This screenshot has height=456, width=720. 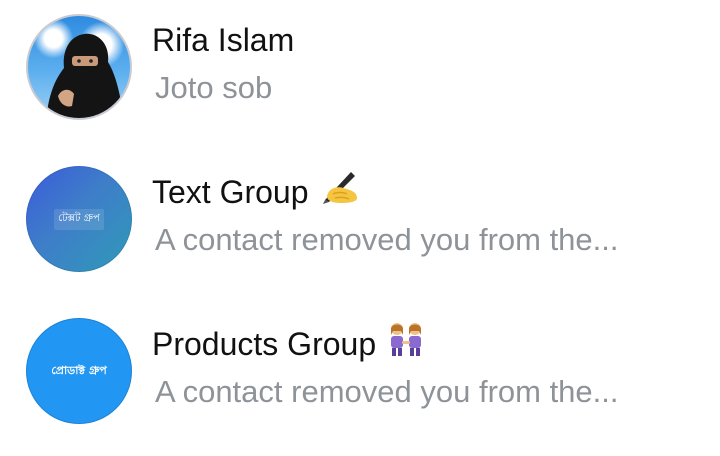 What do you see at coordinates (264, 344) in the screenshot?
I see `chat-name-text: Products Group` at bounding box center [264, 344].